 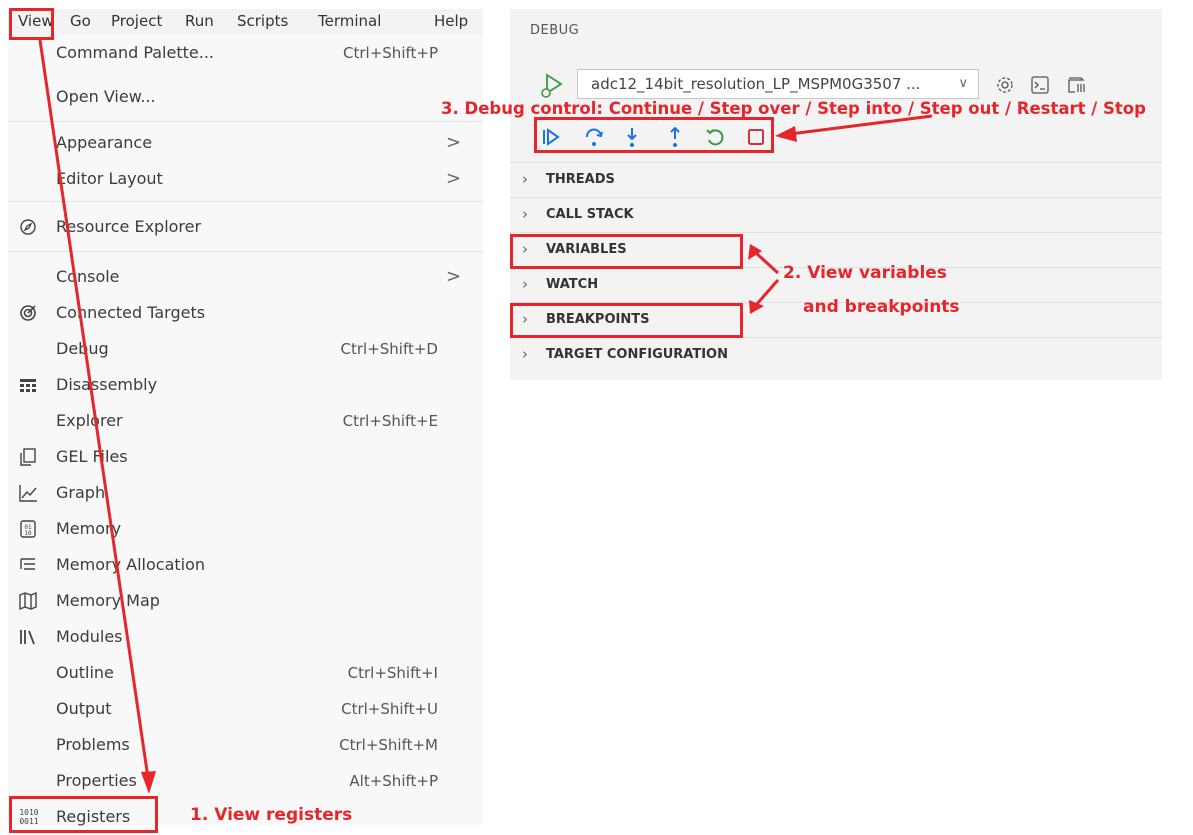 What do you see at coordinates (881, 307) in the screenshot?
I see `annotation-view-variables-line2: and breakpoints` at bounding box center [881, 307].